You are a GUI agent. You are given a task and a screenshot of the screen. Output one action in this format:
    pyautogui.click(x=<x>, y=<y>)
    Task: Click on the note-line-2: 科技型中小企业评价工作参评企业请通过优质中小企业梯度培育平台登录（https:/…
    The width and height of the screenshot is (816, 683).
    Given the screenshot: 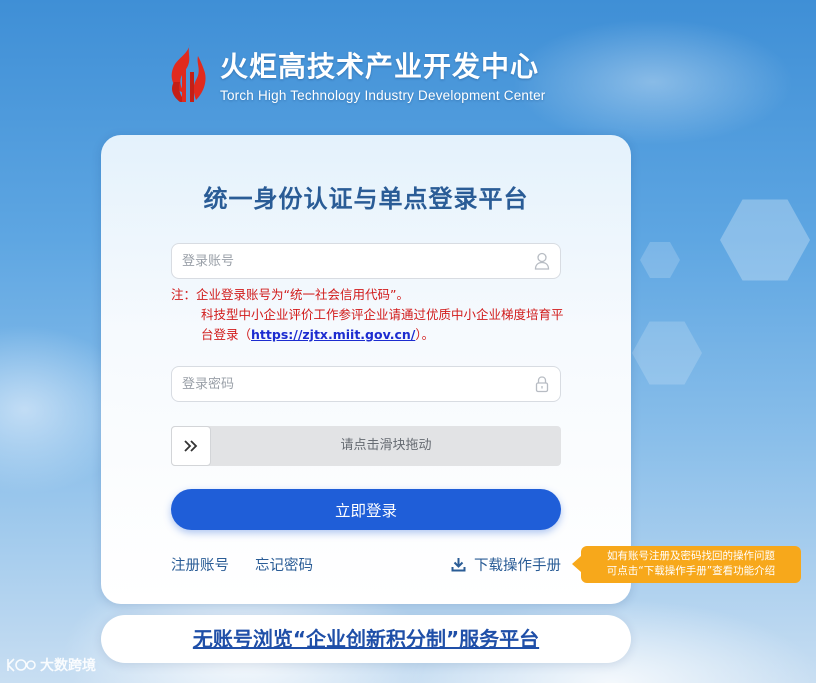 What is the action you would take?
    pyautogui.click(x=371, y=325)
    